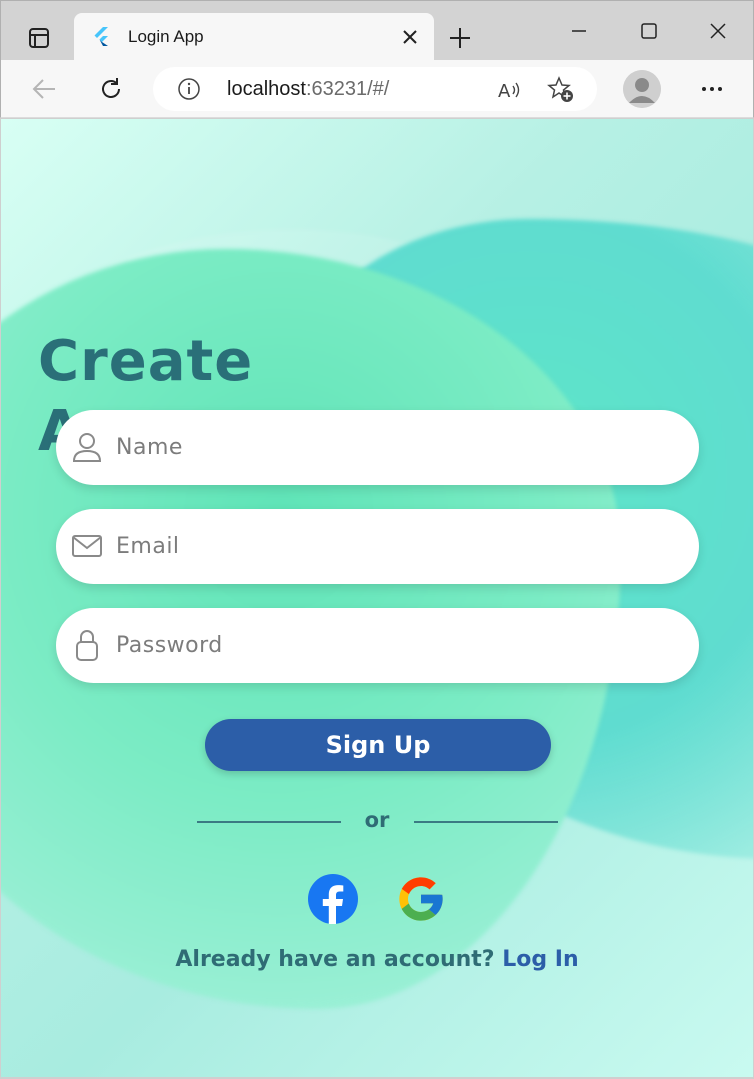 This screenshot has width=754, height=1079. What do you see at coordinates (347, 89) in the screenshot?
I see `url-path: :63231/#/` at bounding box center [347, 89].